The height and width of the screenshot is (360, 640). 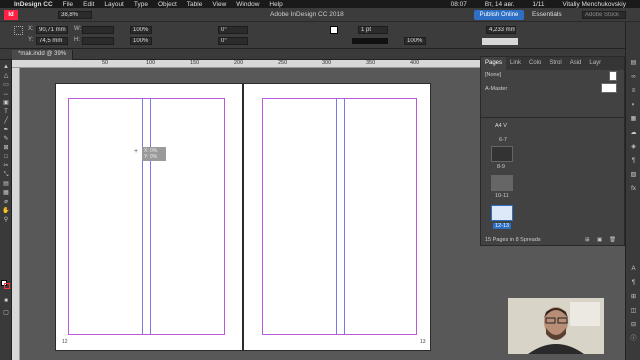 What do you see at coordinates (6, 166) in the screenshot?
I see `scissors-tool-icon: ✂` at bounding box center [6, 166].